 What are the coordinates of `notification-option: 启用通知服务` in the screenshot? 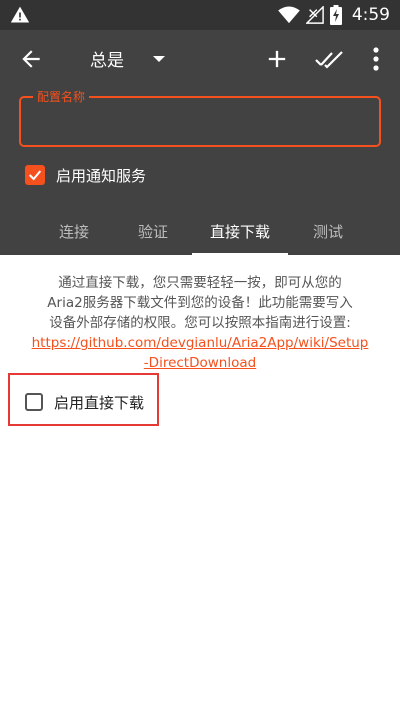 It's located at (85, 175).